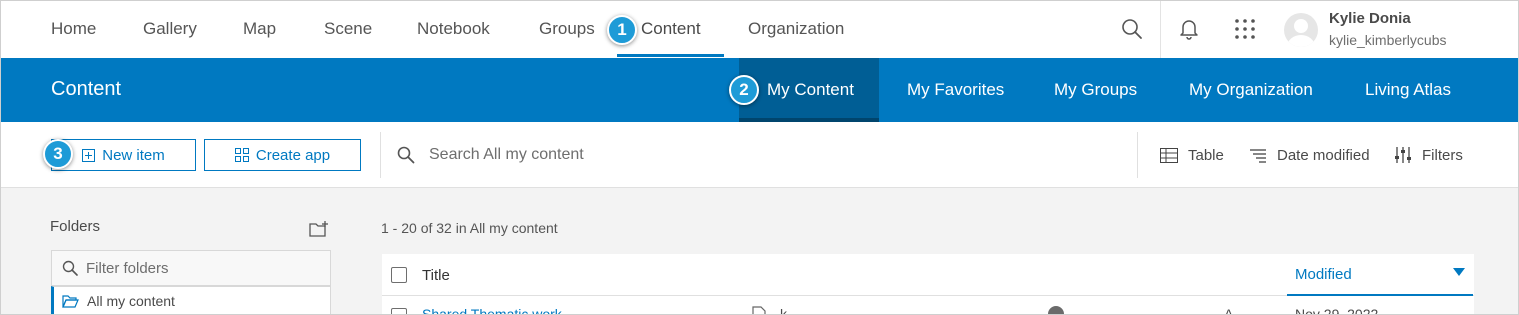 The image size is (1519, 315). I want to click on tab-label: My Groups, so click(1096, 89).